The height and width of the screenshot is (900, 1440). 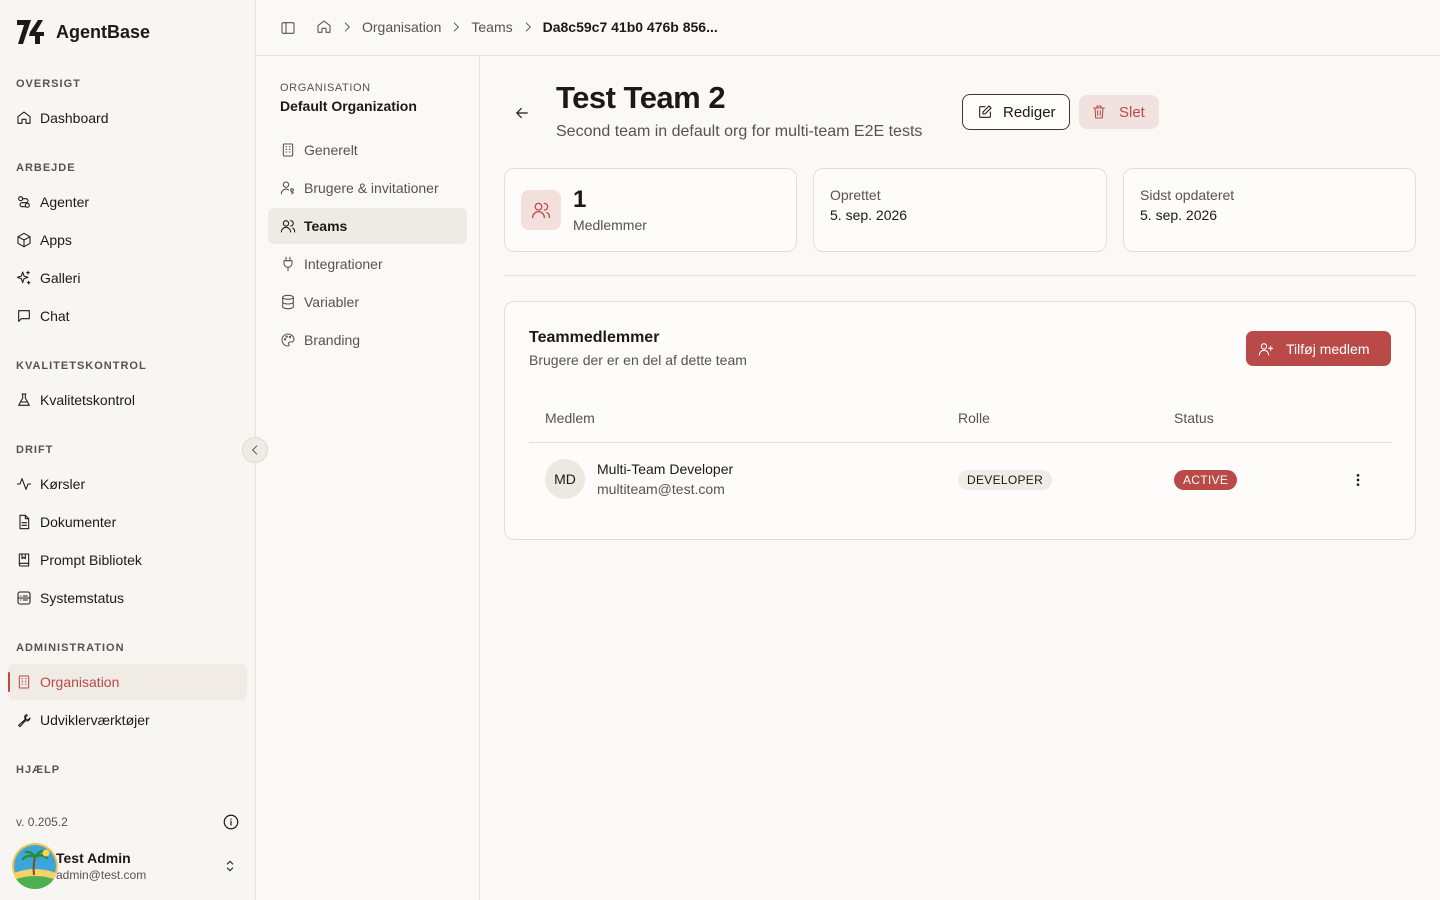 What do you see at coordinates (610, 225) in the screenshot?
I see `members-label: Medlemmer` at bounding box center [610, 225].